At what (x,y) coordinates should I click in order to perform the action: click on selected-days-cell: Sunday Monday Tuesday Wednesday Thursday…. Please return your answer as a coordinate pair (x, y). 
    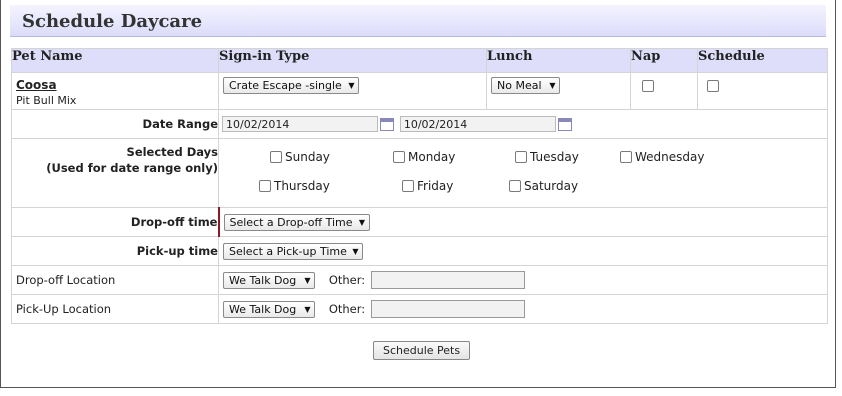
    Looking at the image, I should click on (523, 173).